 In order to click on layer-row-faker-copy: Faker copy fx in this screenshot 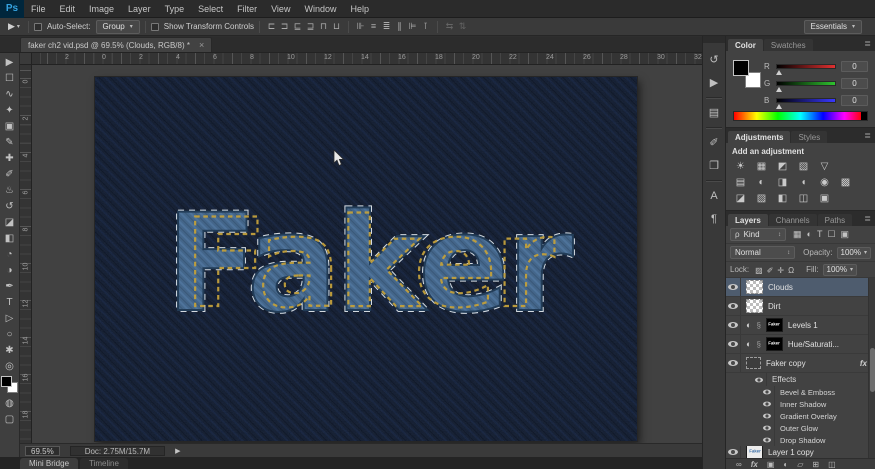, I will do `click(800, 363)`.